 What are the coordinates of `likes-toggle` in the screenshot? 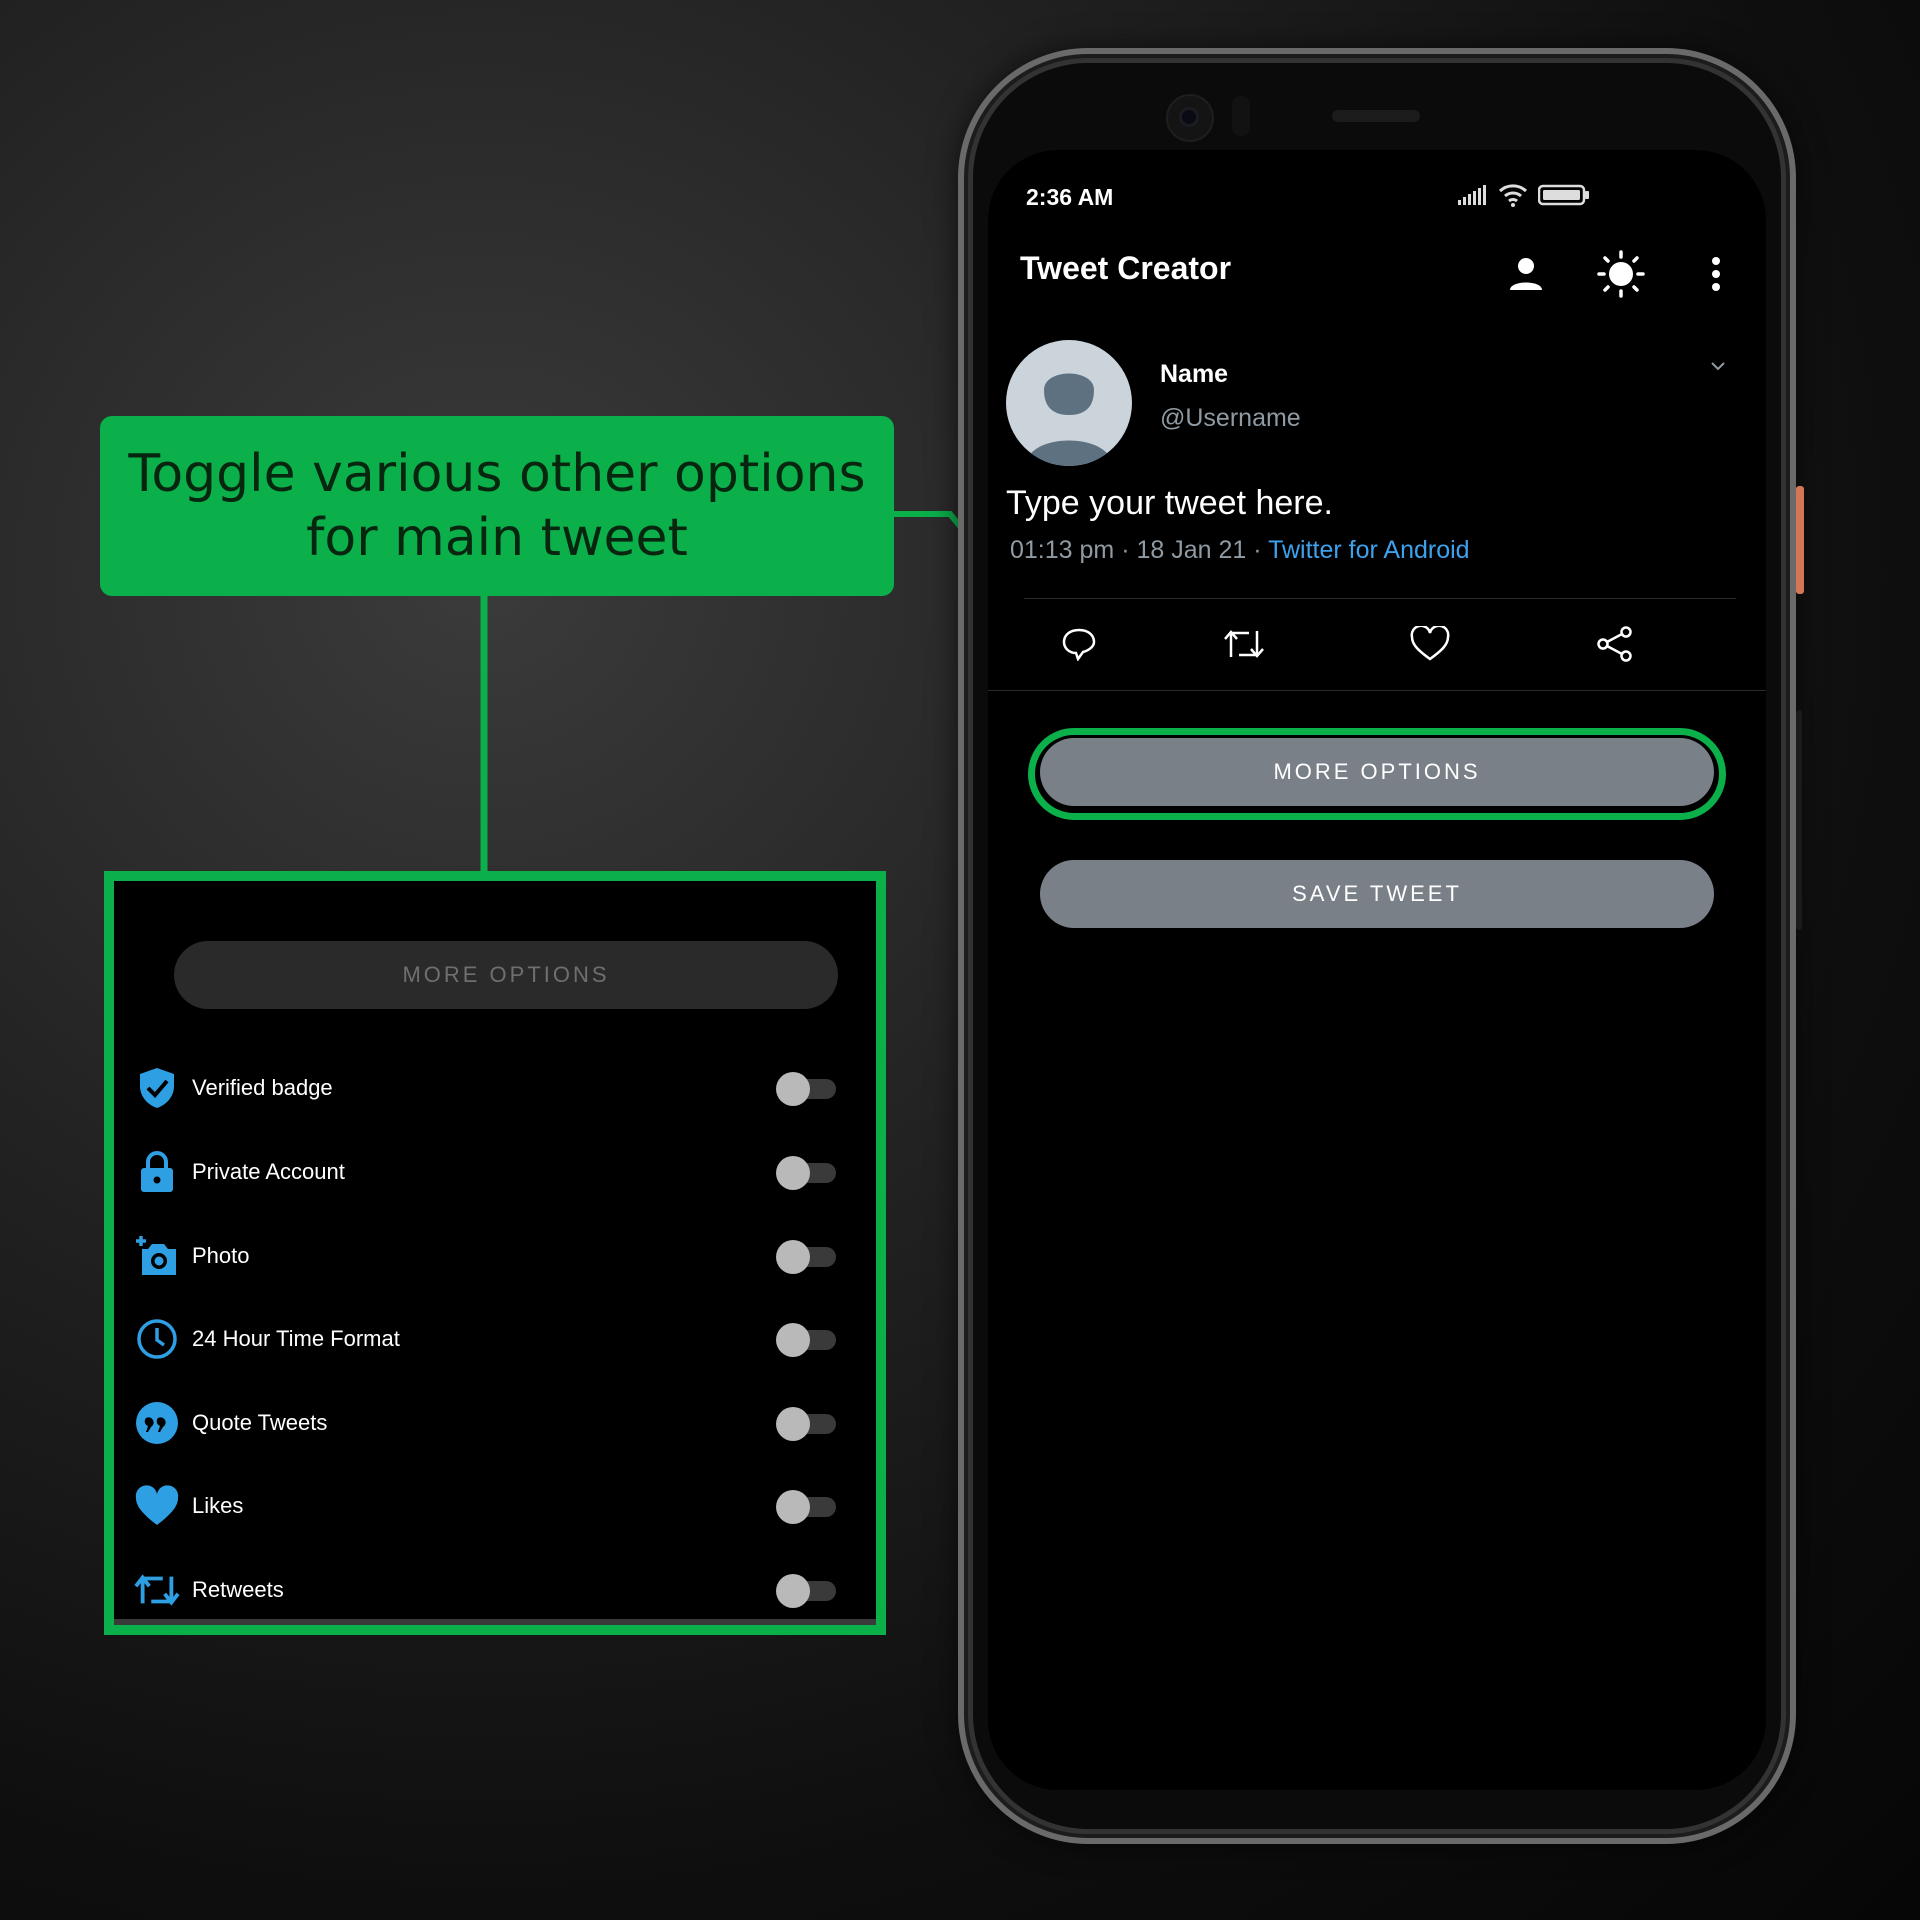 It's located at (807, 1507).